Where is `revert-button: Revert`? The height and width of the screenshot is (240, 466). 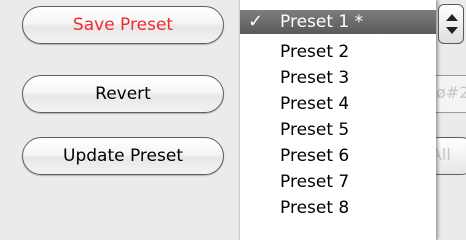
revert-button: Revert is located at coordinates (123, 94).